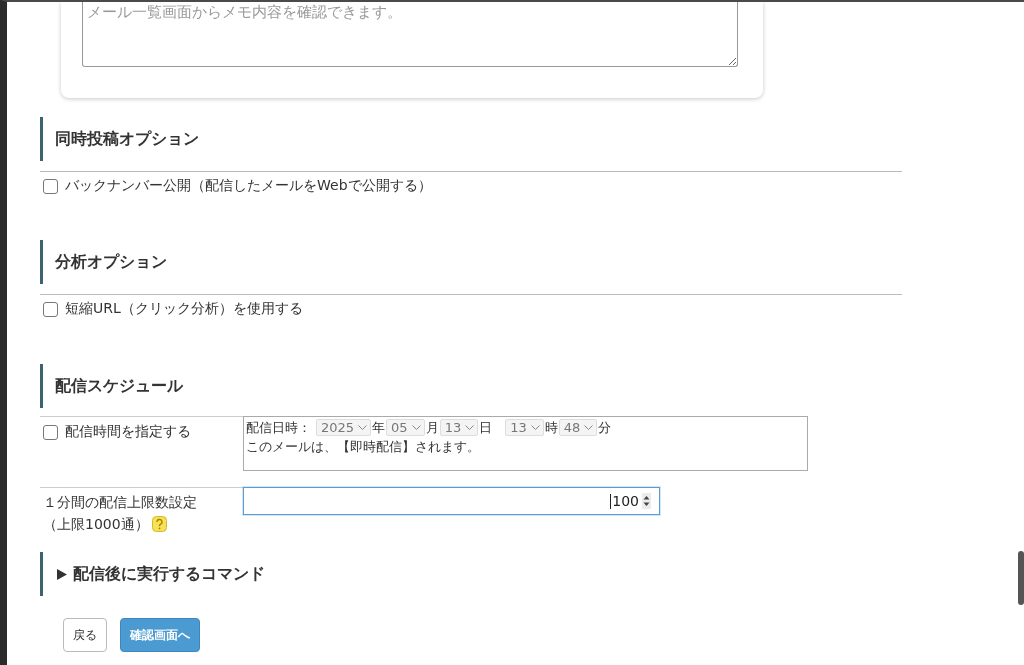  I want to click on field-label: １分間の配信上限数設定, so click(120, 502).